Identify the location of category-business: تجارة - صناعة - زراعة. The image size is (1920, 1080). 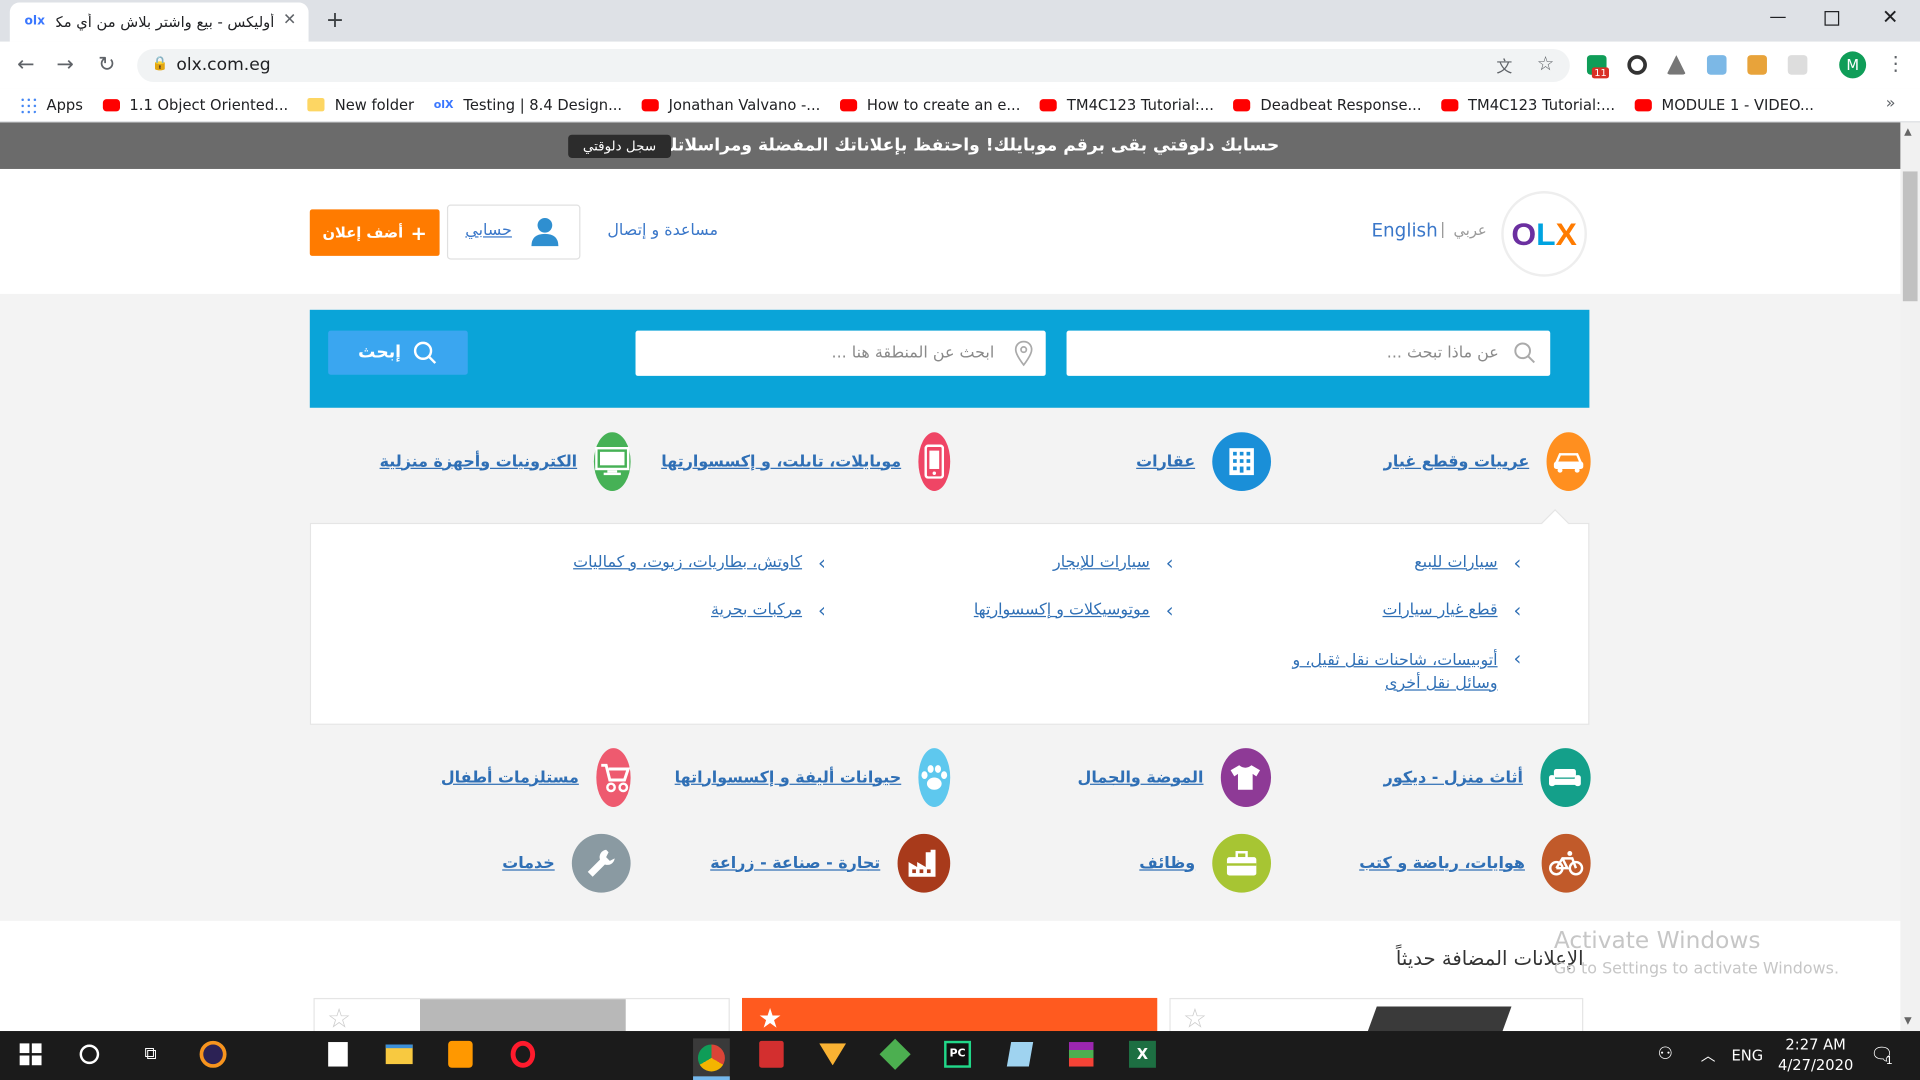
(830, 863).